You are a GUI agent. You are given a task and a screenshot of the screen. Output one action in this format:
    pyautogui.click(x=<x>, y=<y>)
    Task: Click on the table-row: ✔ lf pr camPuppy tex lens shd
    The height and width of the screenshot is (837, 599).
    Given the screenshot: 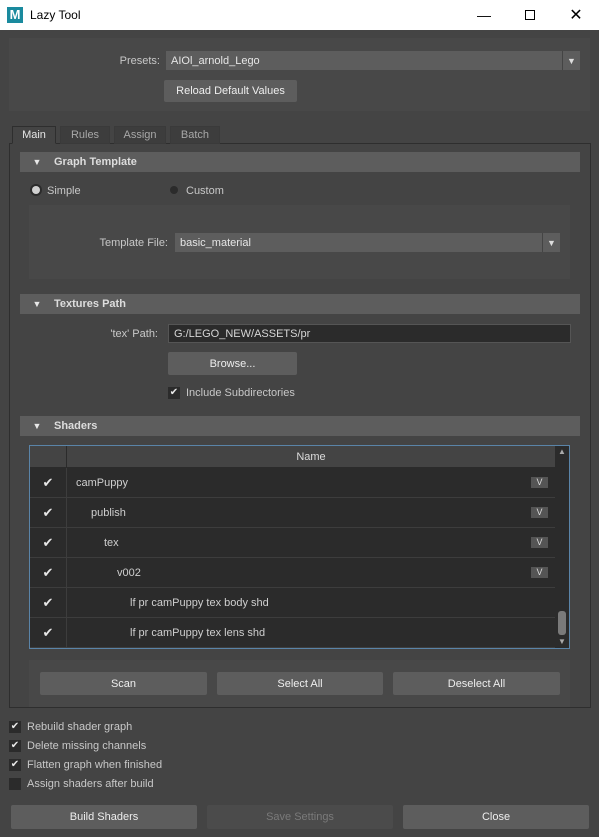 What is the action you would take?
    pyautogui.click(x=292, y=633)
    